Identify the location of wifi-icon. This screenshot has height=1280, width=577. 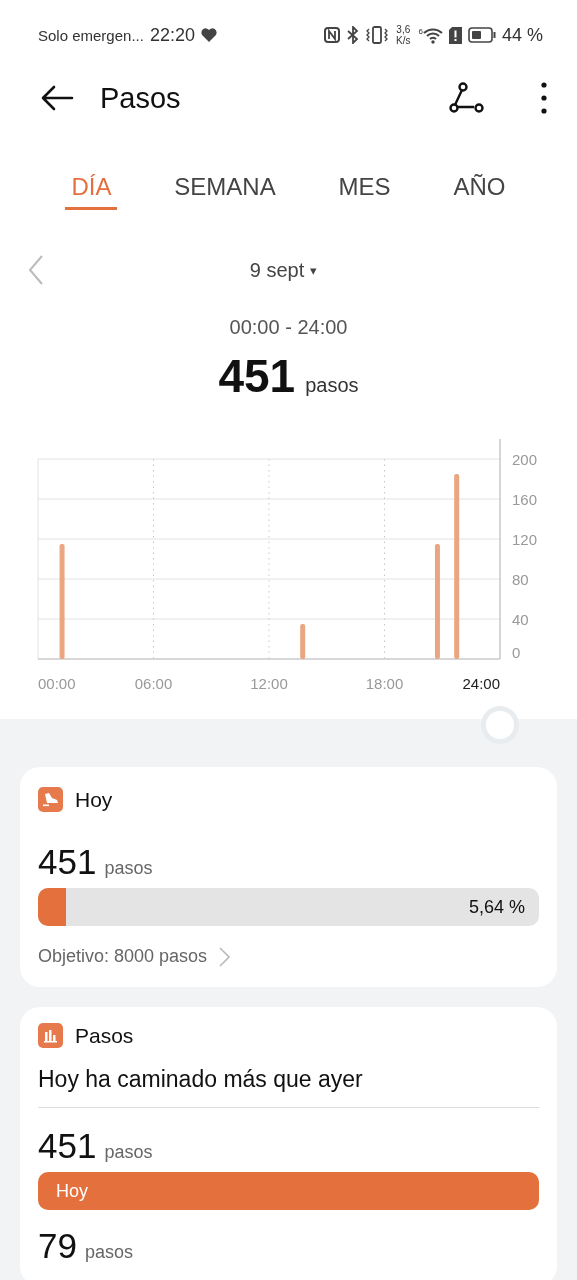
(432, 35).